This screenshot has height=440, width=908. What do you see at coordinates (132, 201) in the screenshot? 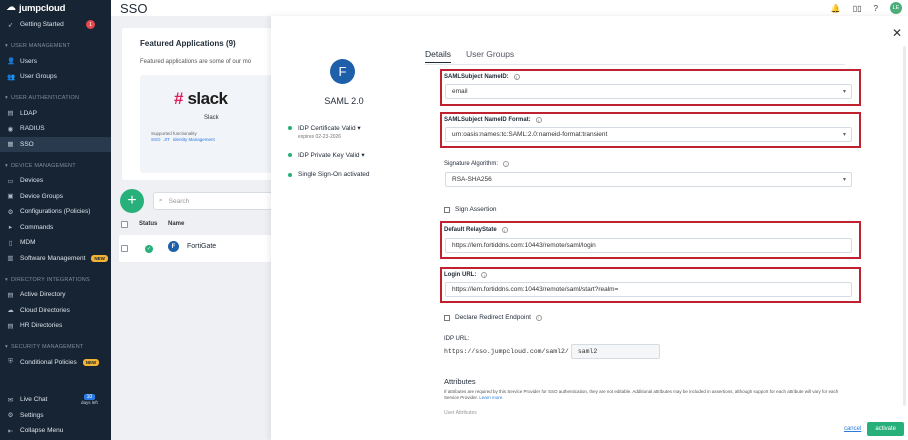
I see `add-application-button: +` at bounding box center [132, 201].